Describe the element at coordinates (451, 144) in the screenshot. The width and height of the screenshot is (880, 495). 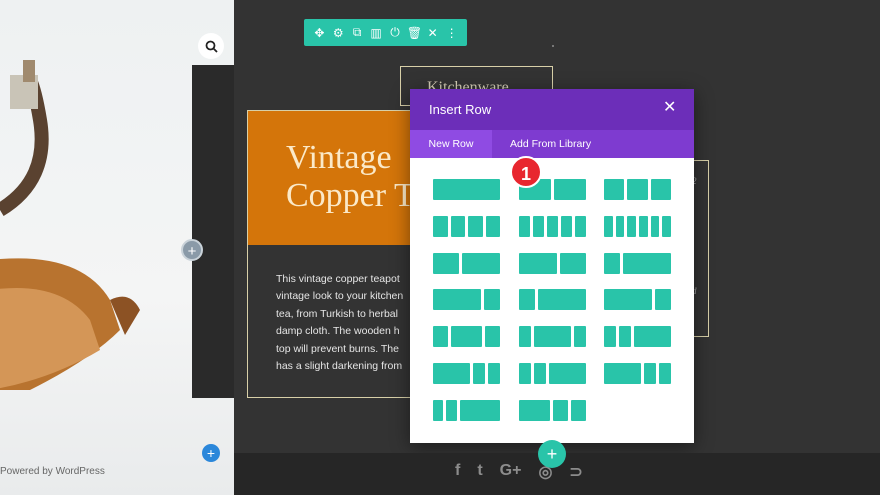
I see `tab-new-row: New Row` at that location.